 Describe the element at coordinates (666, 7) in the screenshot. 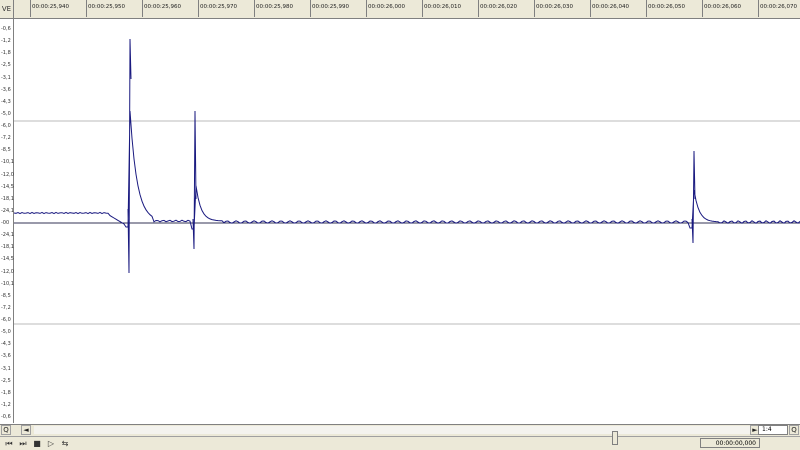

I see `ruler-tick-label: 00:00:26,050` at that location.